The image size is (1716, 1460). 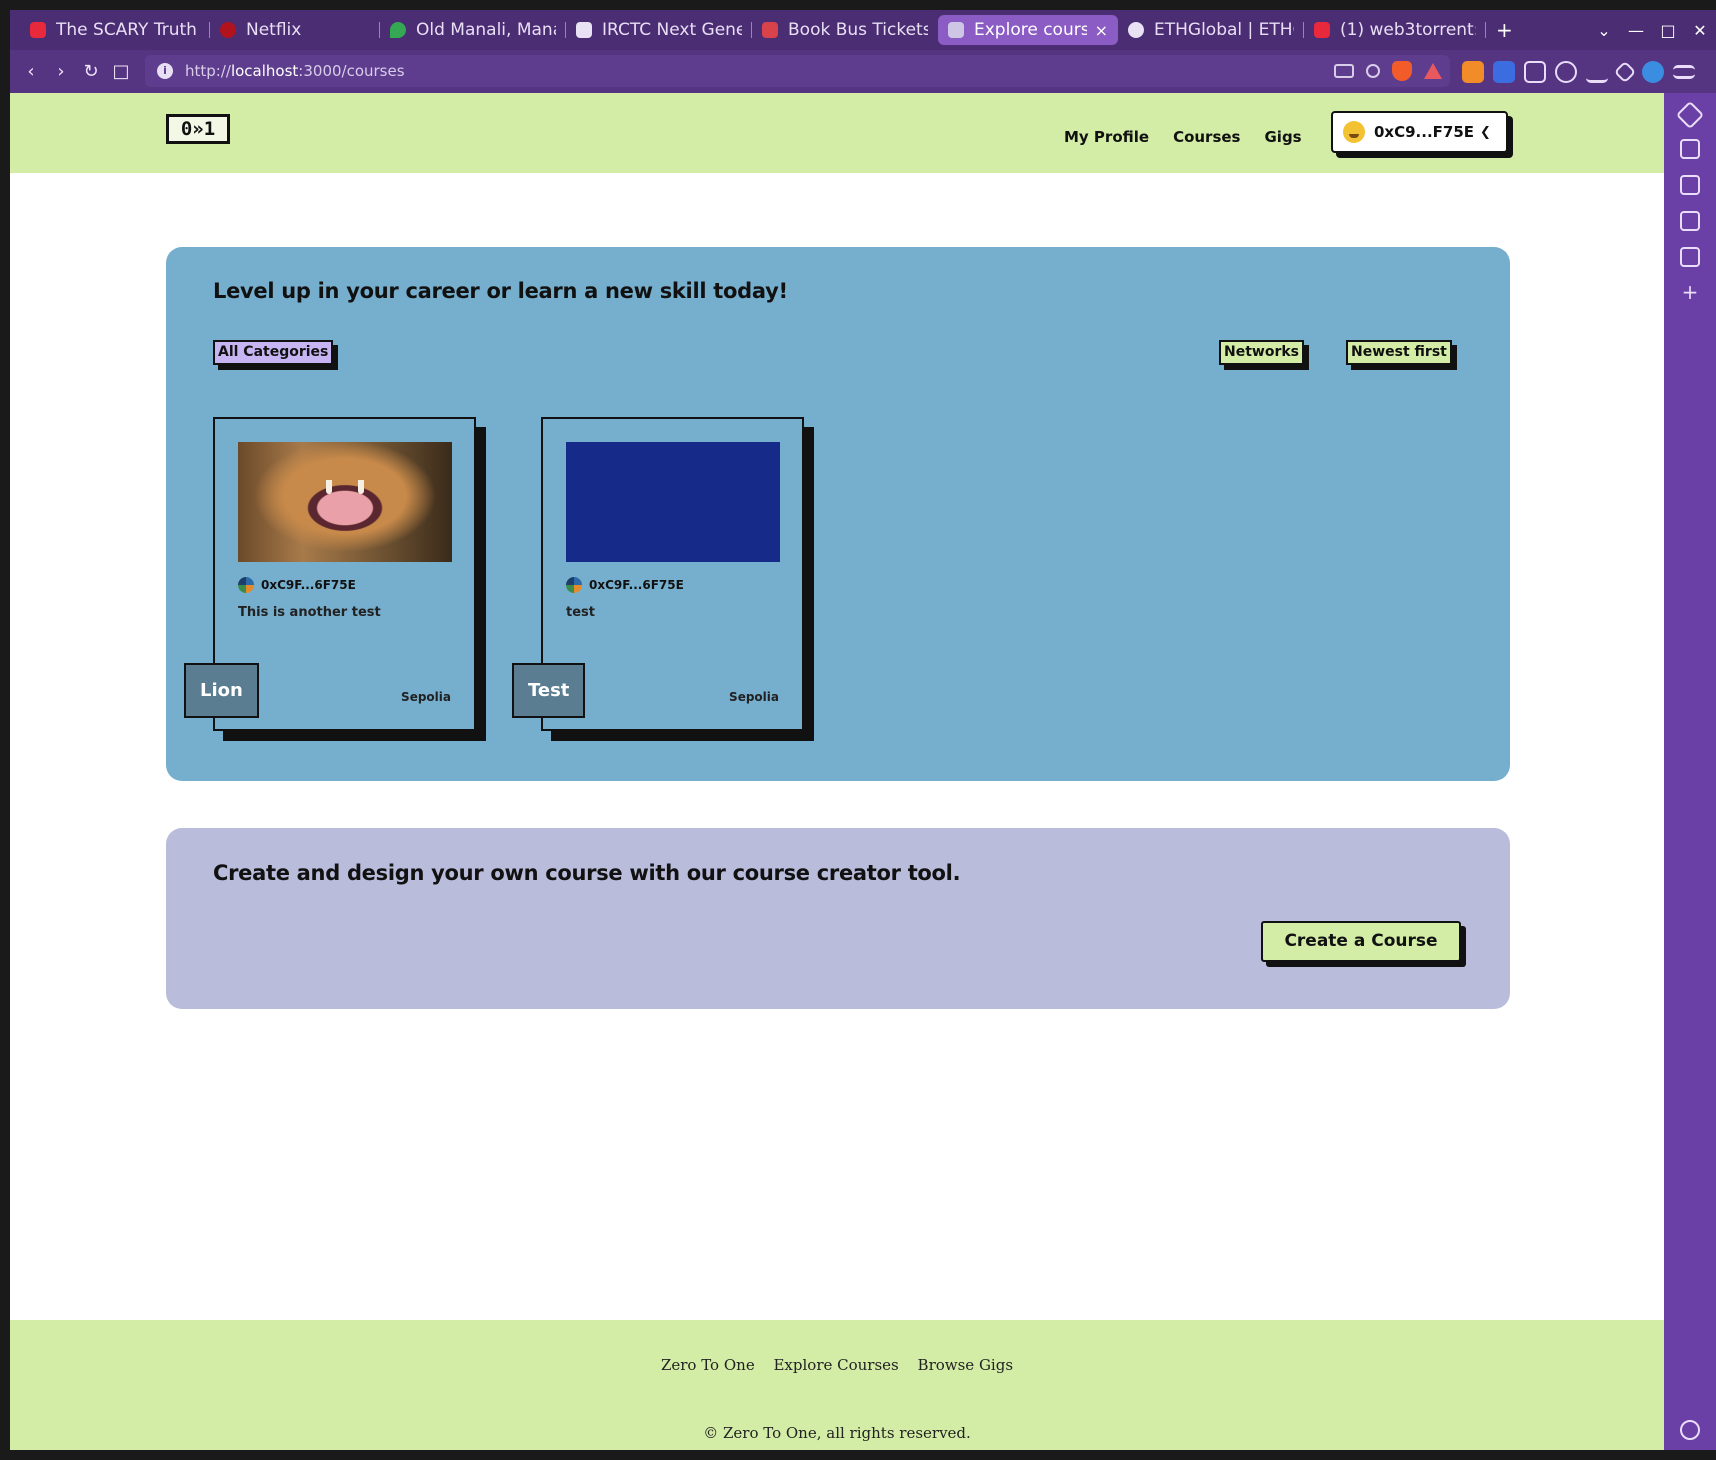 What do you see at coordinates (1690, 1430) in the screenshot?
I see `settings-icon` at bounding box center [1690, 1430].